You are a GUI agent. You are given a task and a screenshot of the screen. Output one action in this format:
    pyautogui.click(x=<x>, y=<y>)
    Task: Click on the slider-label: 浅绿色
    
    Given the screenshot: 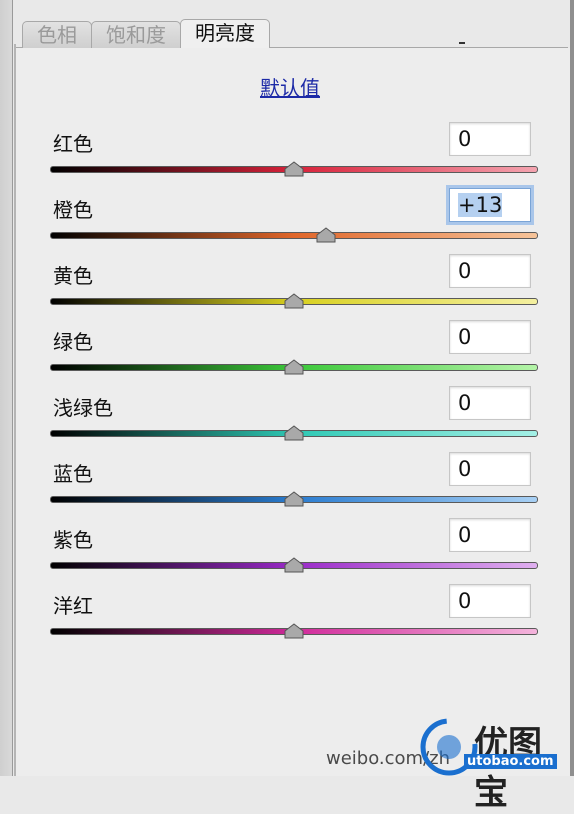 What is the action you would take?
    pyautogui.click(x=83, y=408)
    